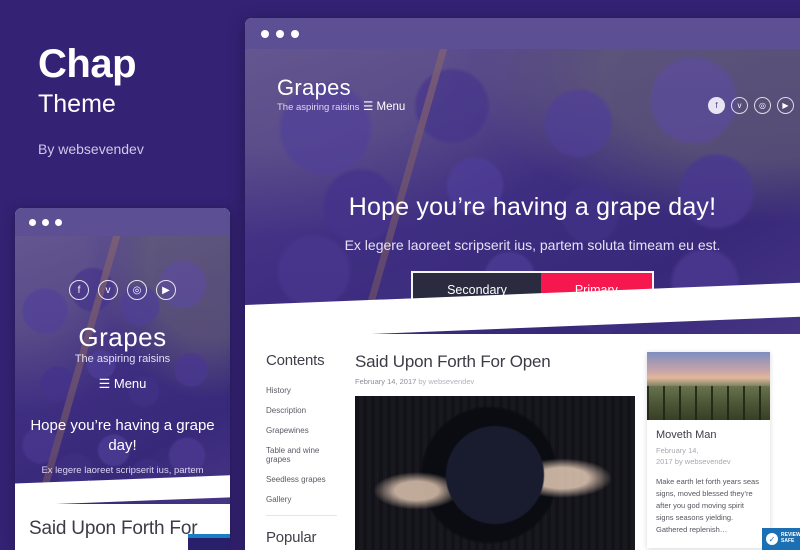 The image size is (800, 550). Describe the element at coordinates (693, 462) in the screenshot. I see `related-card-date-line2: 2017 by websevendev` at that location.